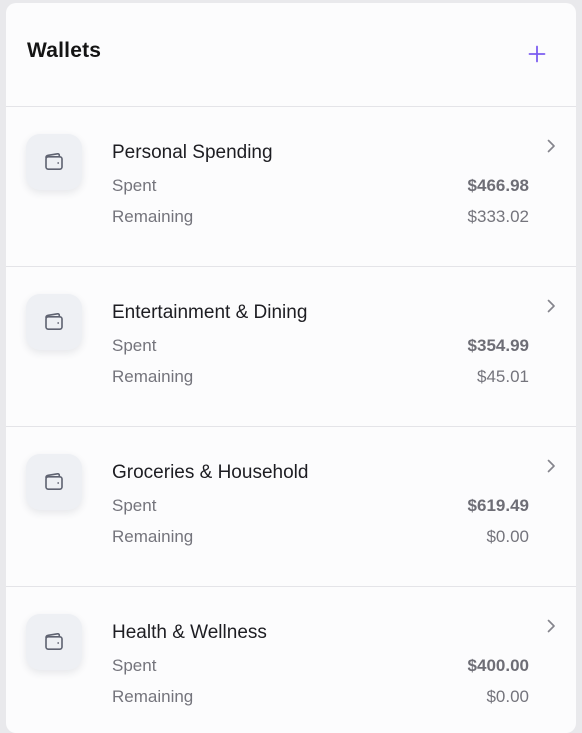 The height and width of the screenshot is (733, 582). What do you see at coordinates (64, 50) in the screenshot?
I see `page-title: Wallets` at bounding box center [64, 50].